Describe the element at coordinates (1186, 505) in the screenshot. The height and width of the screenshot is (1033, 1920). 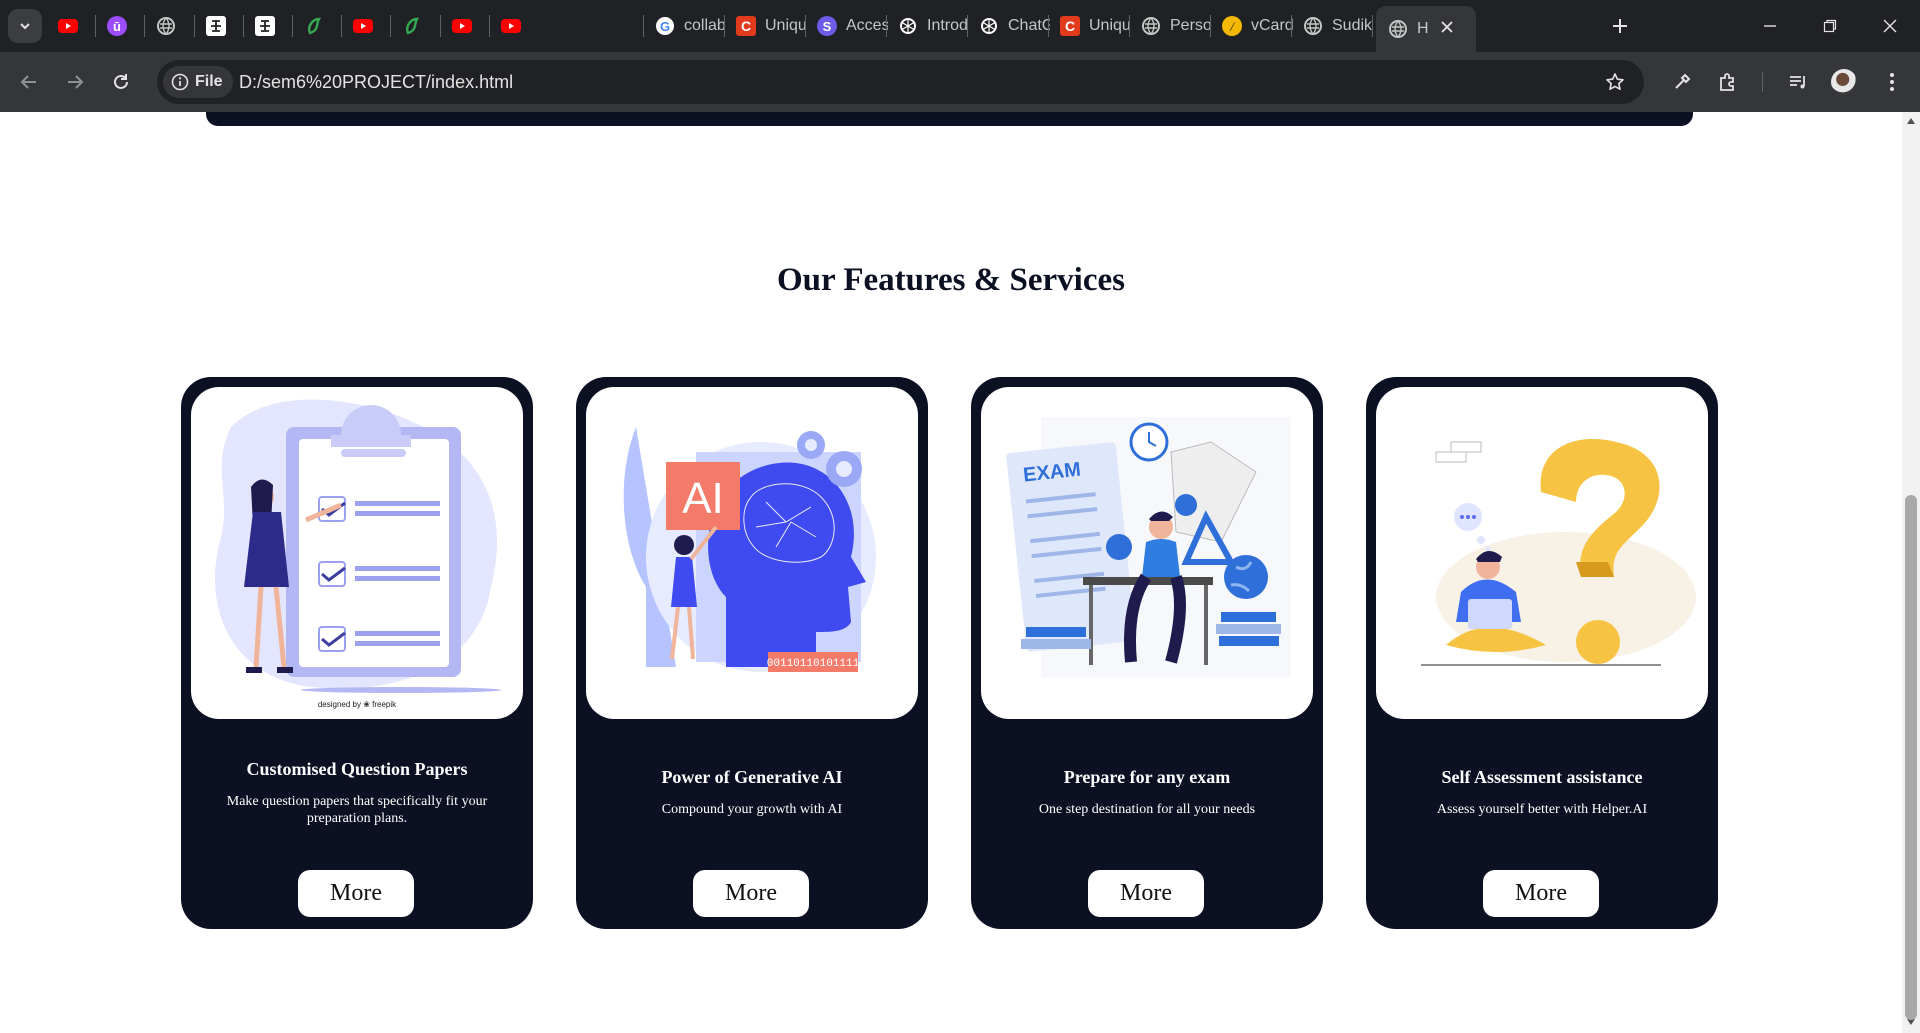
I see `chat-bubble-icon` at that location.